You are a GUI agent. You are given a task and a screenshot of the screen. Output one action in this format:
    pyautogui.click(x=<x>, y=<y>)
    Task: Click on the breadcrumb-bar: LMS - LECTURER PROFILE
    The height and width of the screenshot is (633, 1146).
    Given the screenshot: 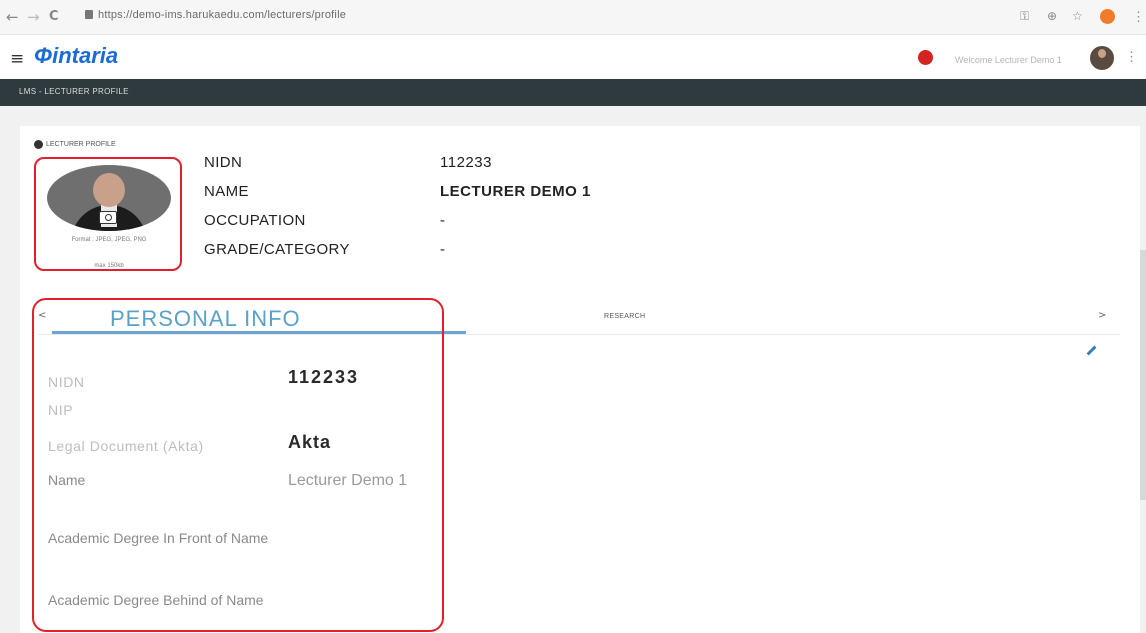 What is the action you would take?
    pyautogui.click(x=573, y=92)
    